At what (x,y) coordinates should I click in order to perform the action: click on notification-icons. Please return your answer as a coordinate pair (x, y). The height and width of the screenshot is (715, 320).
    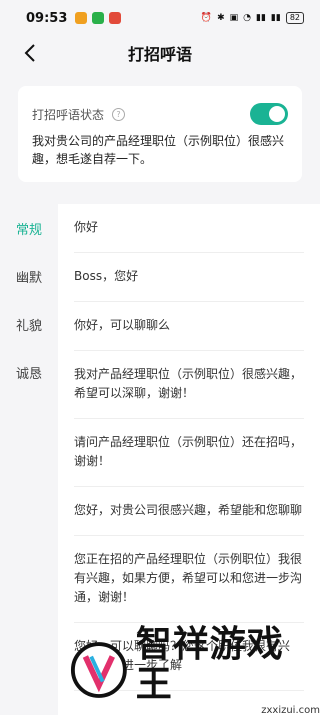
    Looking at the image, I should click on (98, 18).